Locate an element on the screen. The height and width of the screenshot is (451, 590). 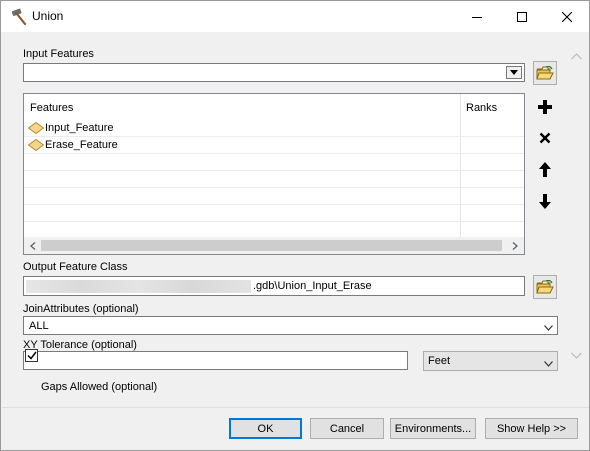
move-up-button is located at coordinates (545, 169).